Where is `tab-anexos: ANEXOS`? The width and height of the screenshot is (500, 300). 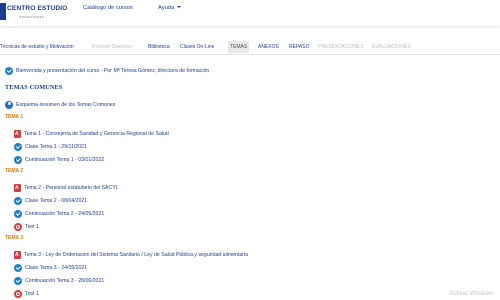 tab-anexos: ANEXOS is located at coordinates (268, 47).